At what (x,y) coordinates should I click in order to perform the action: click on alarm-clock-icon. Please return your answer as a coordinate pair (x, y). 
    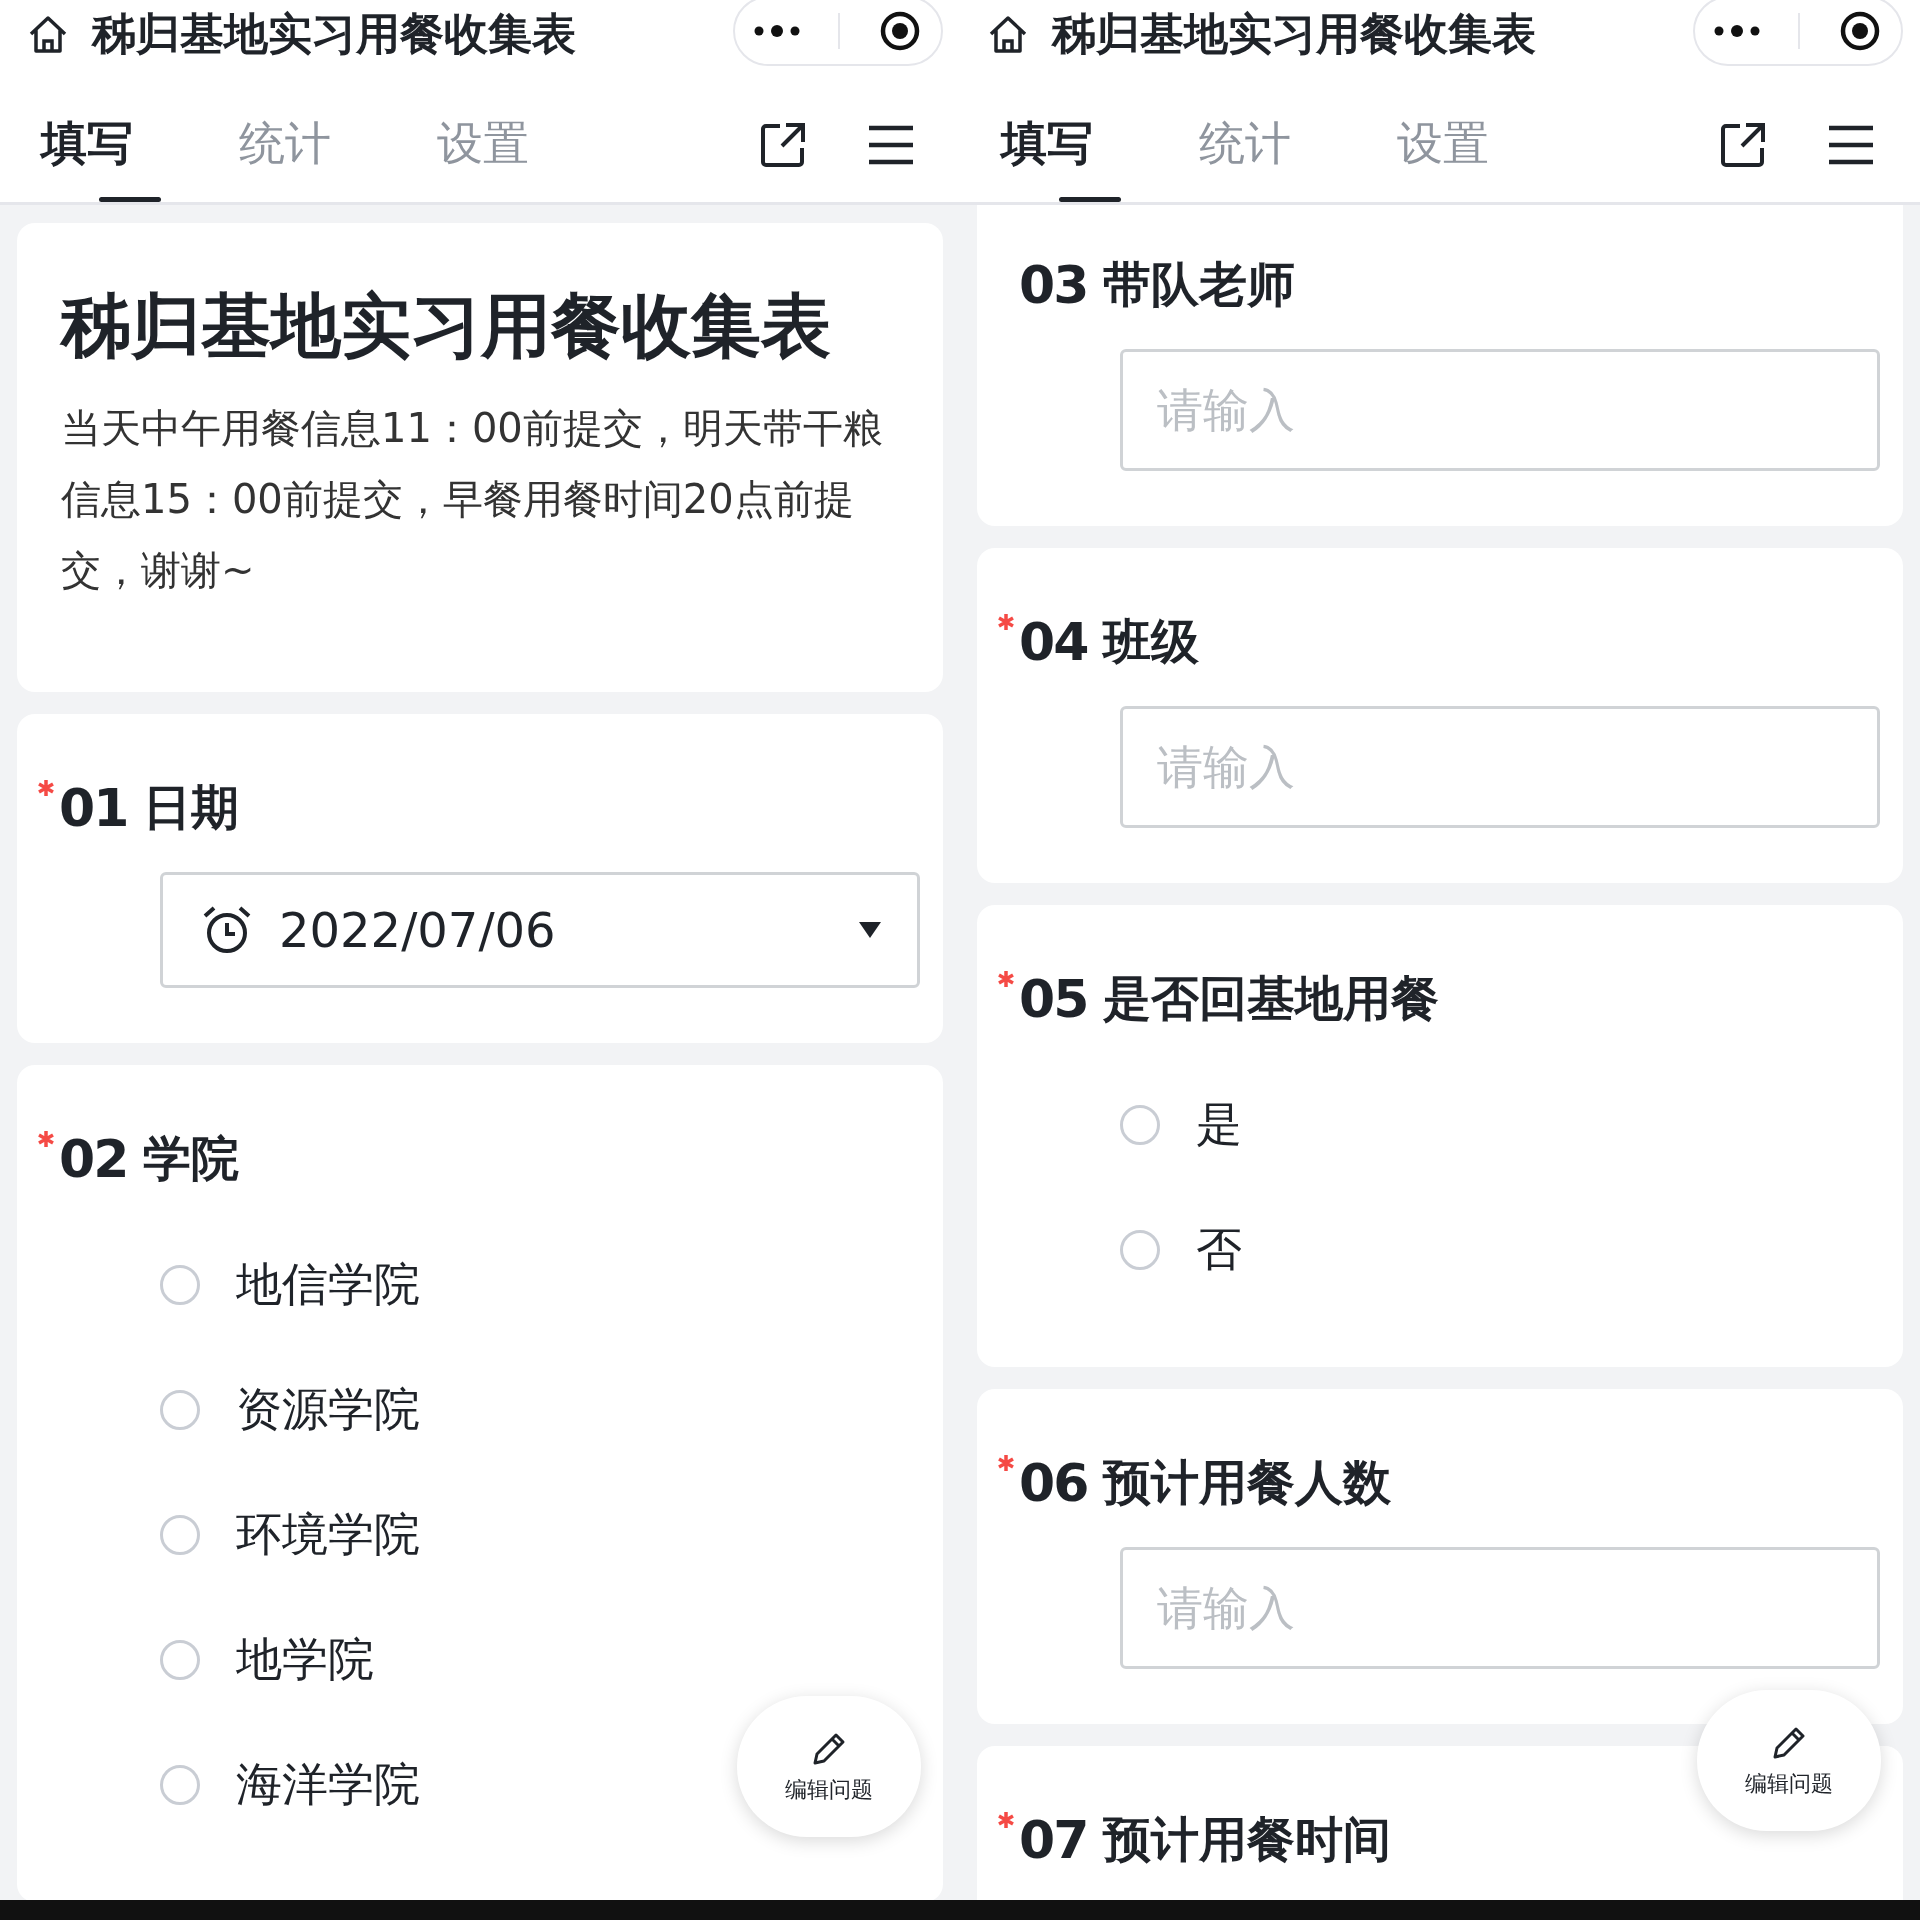
    Looking at the image, I should click on (227, 930).